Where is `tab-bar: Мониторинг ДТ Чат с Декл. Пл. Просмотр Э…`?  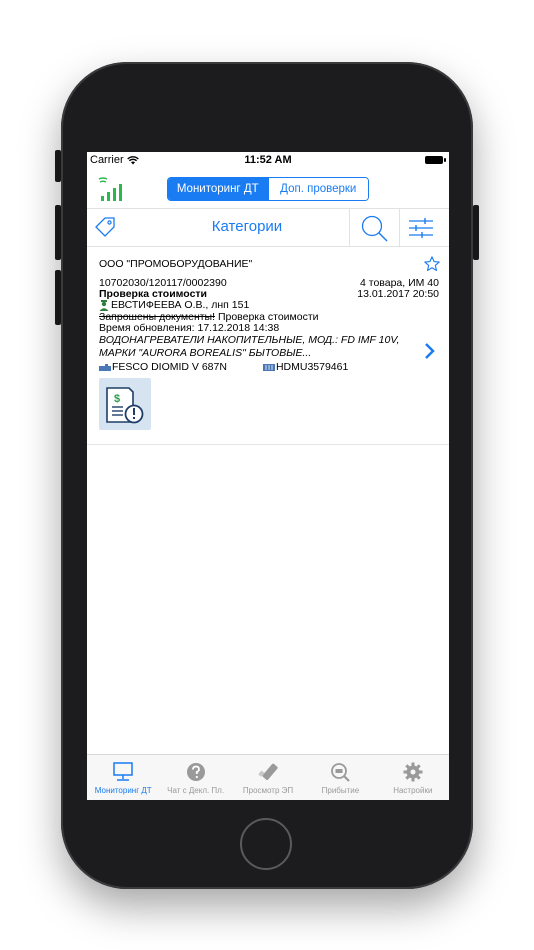
tab-bar: Мониторинг ДТ Чат с Декл. Пл. Просмотр Э… is located at coordinates (268, 777).